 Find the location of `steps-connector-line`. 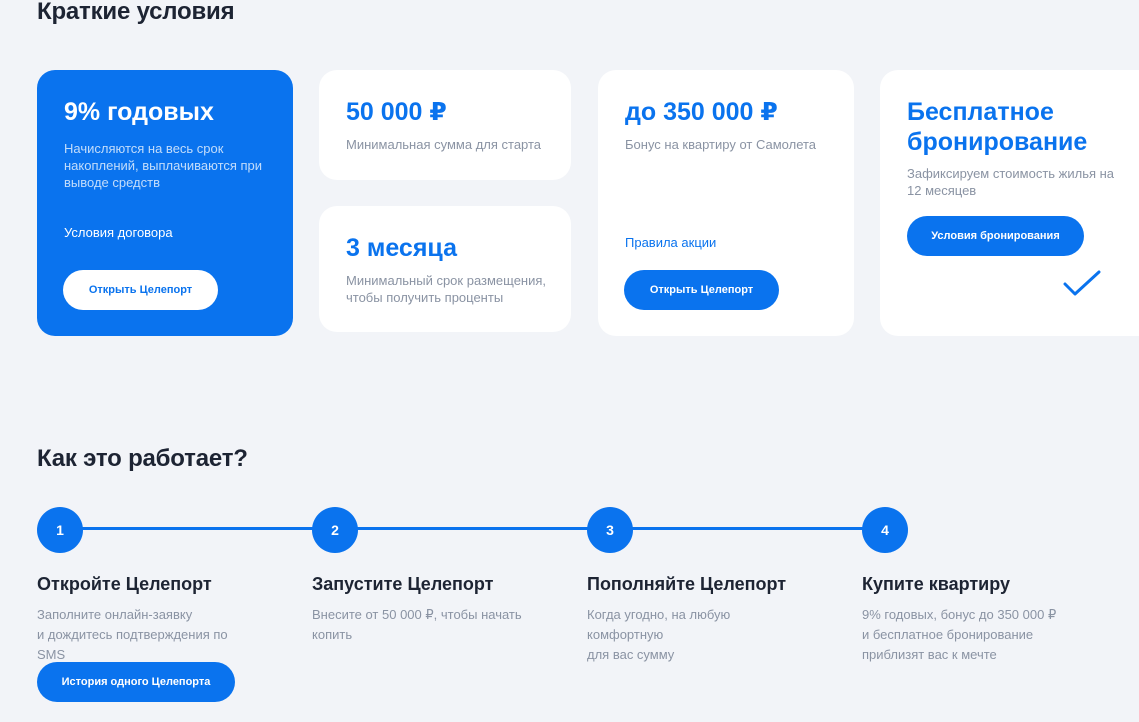

steps-connector-line is located at coordinates (472, 528).